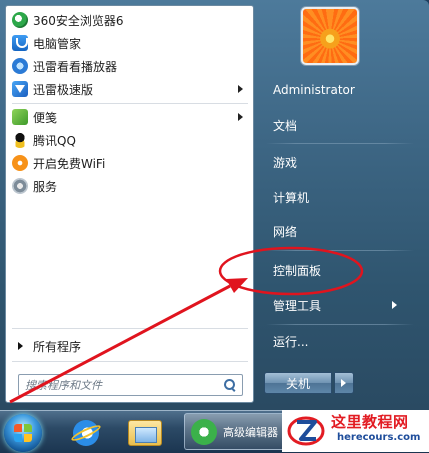 This screenshot has width=429, height=453. Describe the element at coordinates (20, 89) in the screenshot. I see `xunlei-icon` at that location.